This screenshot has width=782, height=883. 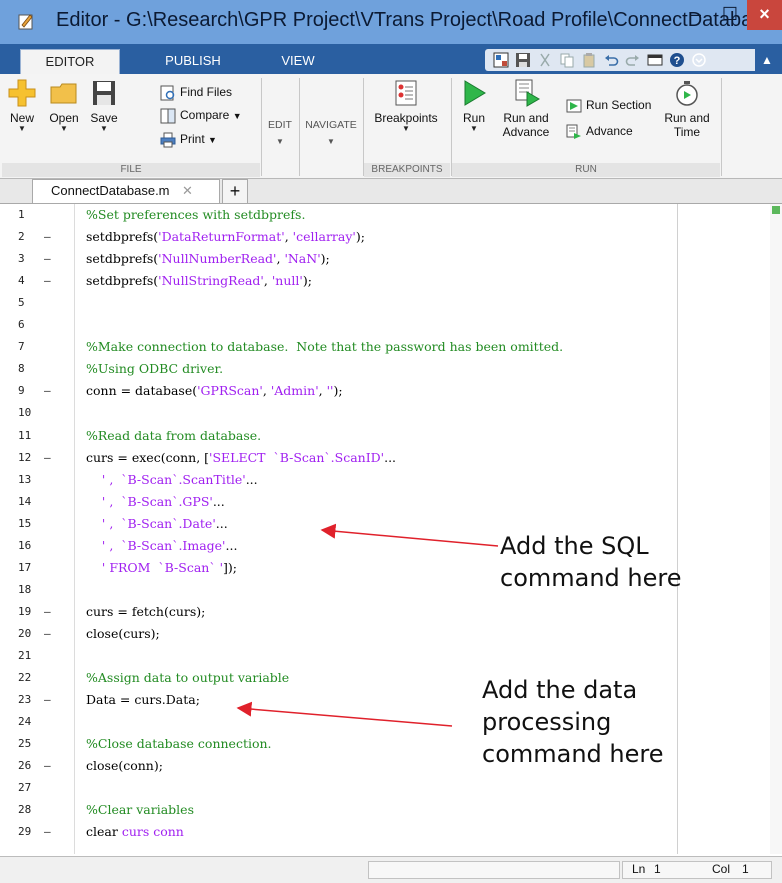 What do you see at coordinates (331, 132) in the screenshot?
I see `navigate-group-button: NAVIGATE ▼` at bounding box center [331, 132].